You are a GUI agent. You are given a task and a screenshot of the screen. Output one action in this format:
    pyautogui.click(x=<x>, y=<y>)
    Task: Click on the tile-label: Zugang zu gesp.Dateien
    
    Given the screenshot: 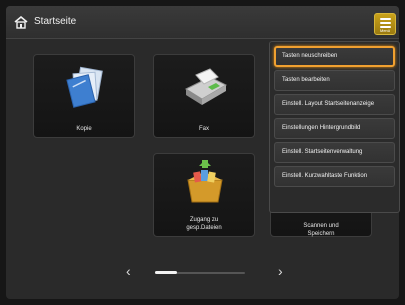 What is the action you would take?
    pyautogui.click(x=204, y=224)
    